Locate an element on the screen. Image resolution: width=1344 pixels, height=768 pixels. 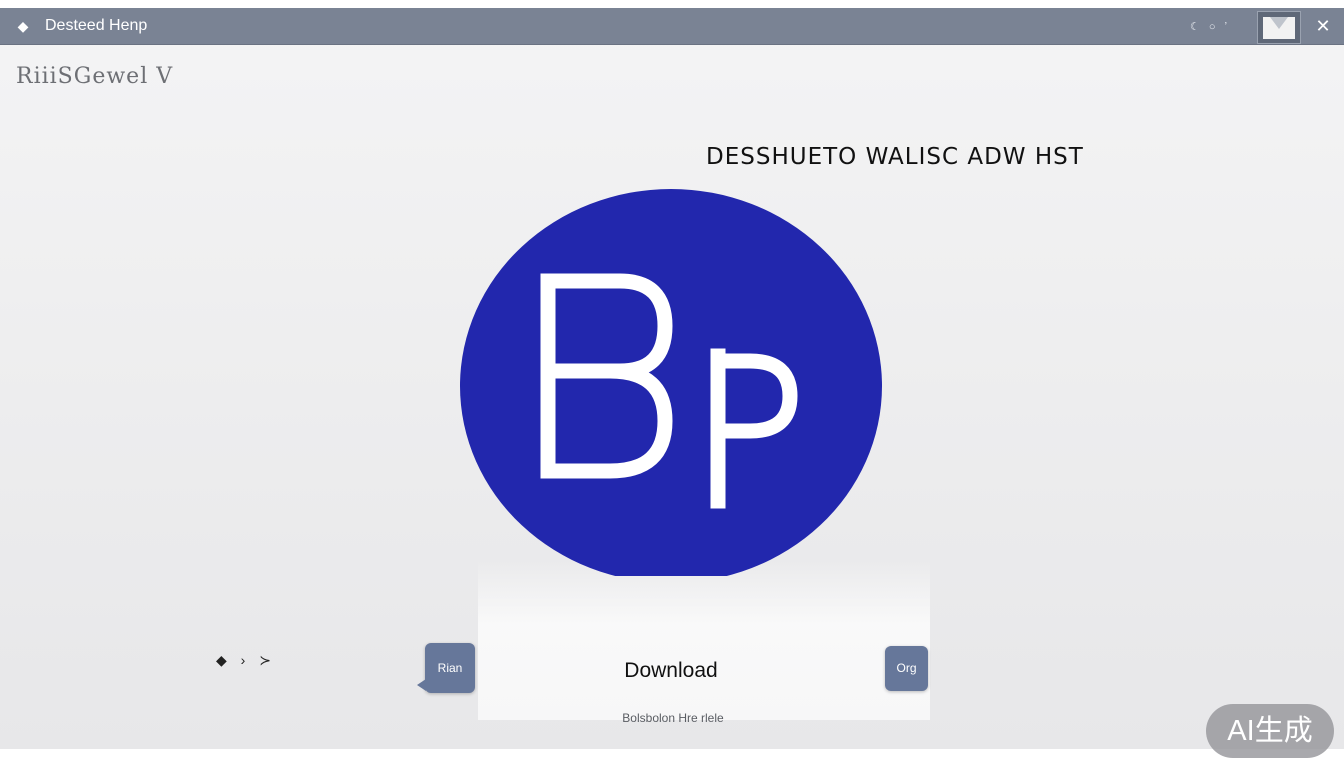
brand-logo-text: RiiiSGewel V is located at coordinates (95, 76).